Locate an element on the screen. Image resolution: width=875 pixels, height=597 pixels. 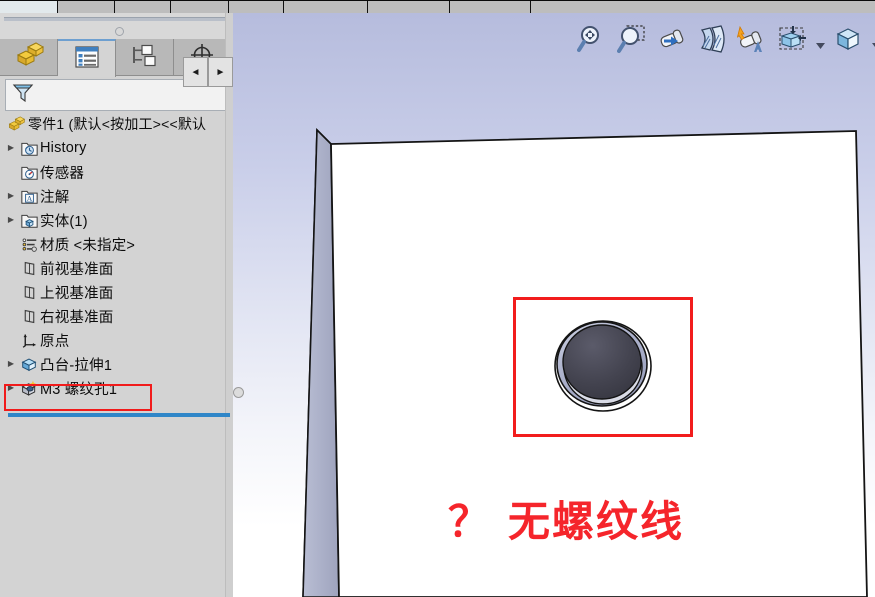
tree-item-top-plane: 上视基准面 is located at coordinates (116, 292).